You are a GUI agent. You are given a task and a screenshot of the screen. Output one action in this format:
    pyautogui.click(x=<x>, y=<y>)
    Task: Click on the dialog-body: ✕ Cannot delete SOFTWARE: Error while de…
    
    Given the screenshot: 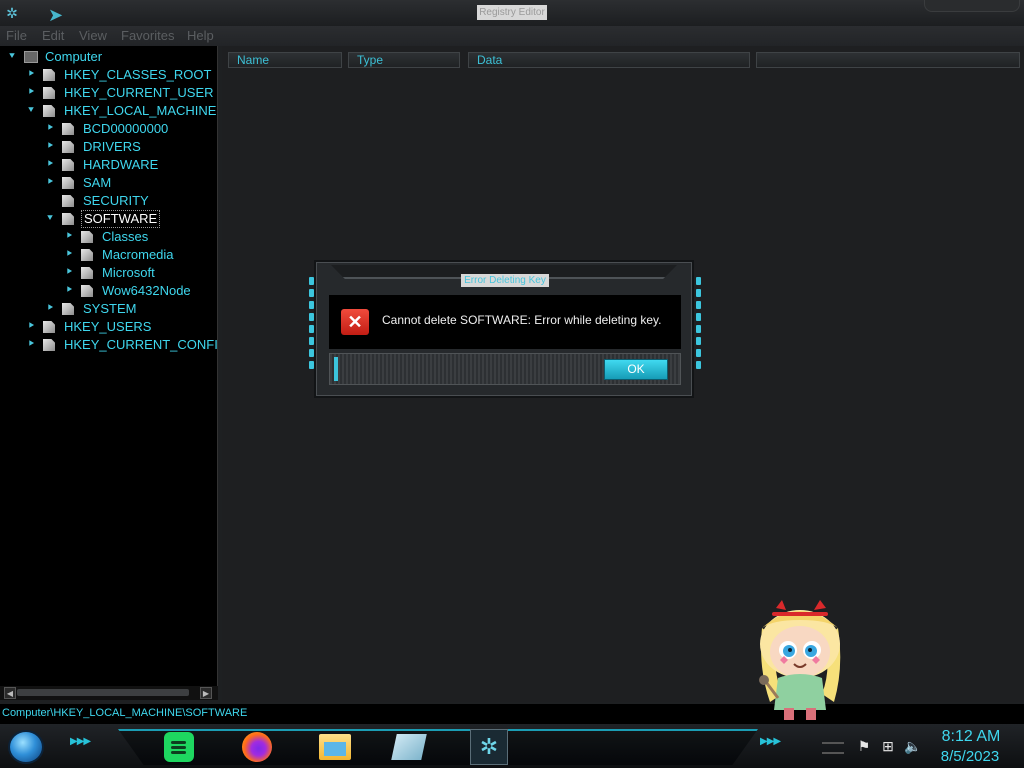 What is the action you would take?
    pyautogui.click(x=505, y=322)
    